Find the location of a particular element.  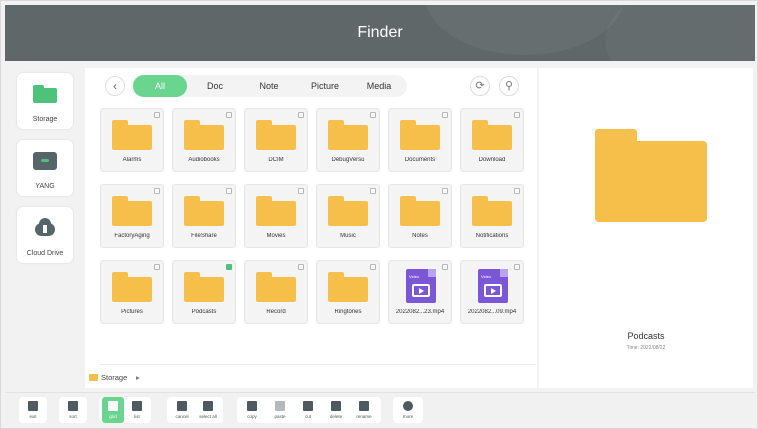

refresh-button: ⟳ is located at coordinates (480, 86).